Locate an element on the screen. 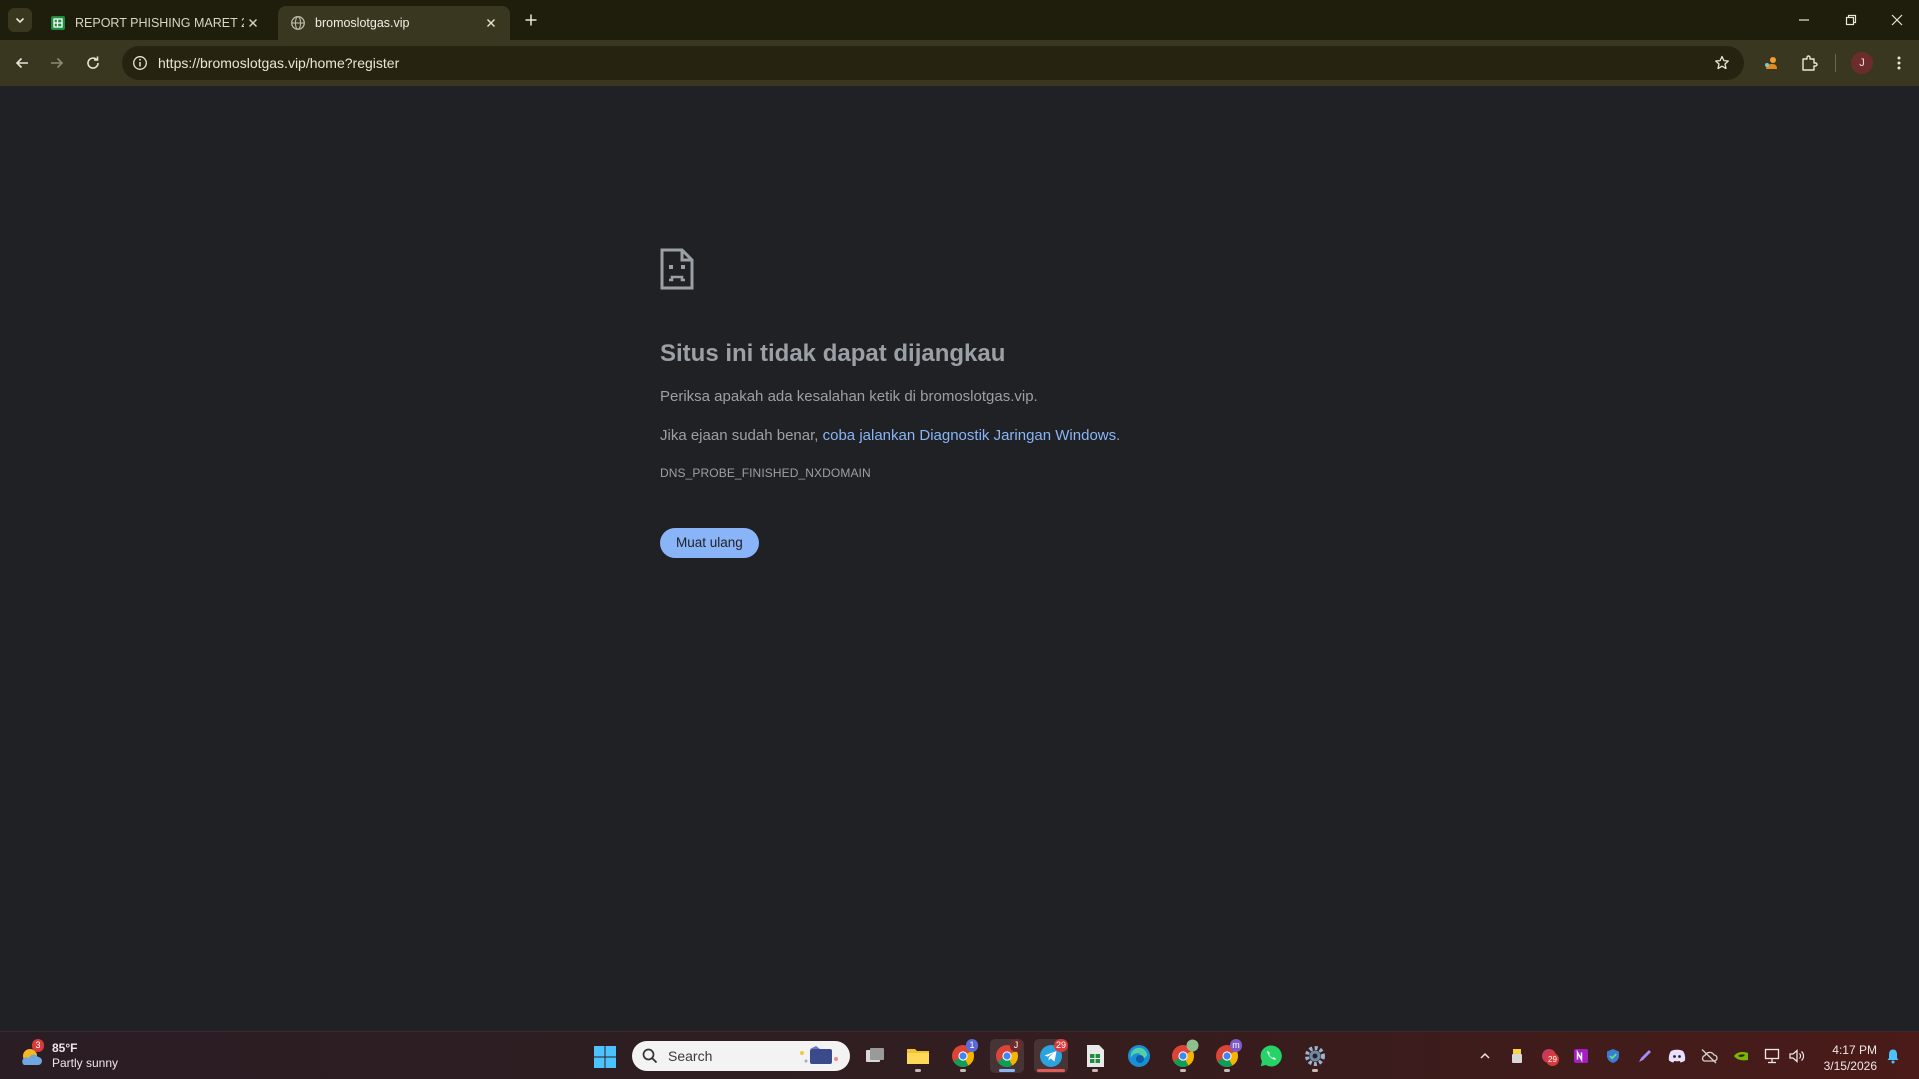 This screenshot has width=1919, height=1079. taskbar-search: Search is located at coordinates (741, 1056).